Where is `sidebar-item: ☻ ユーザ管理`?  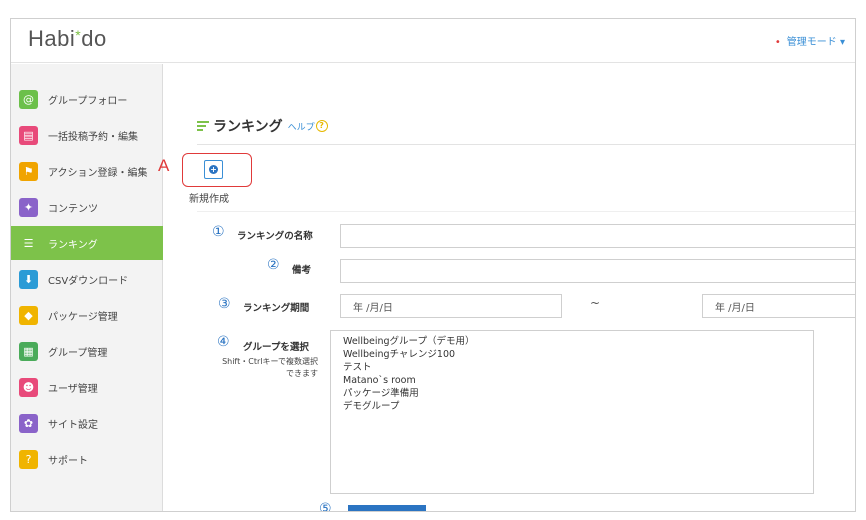 sidebar-item: ☻ ユーザ管理 is located at coordinates (87, 387).